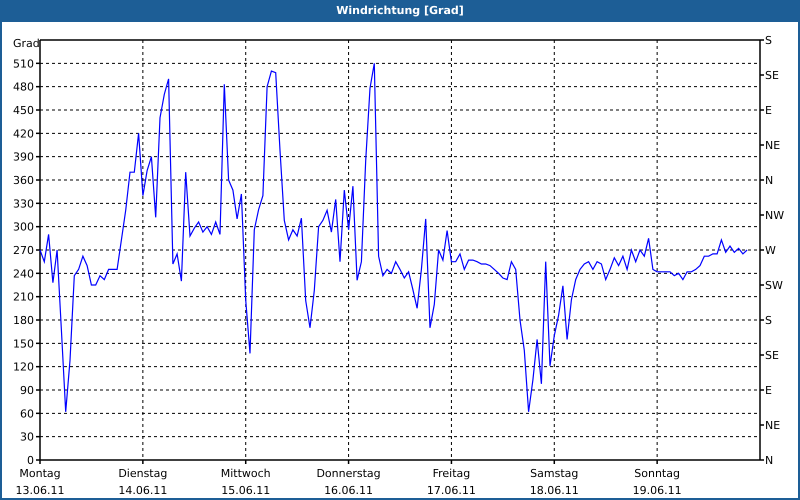 The image size is (800, 500). What do you see at coordinates (774, 285) in the screenshot?
I see `compass-label: SW` at bounding box center [774, 285].